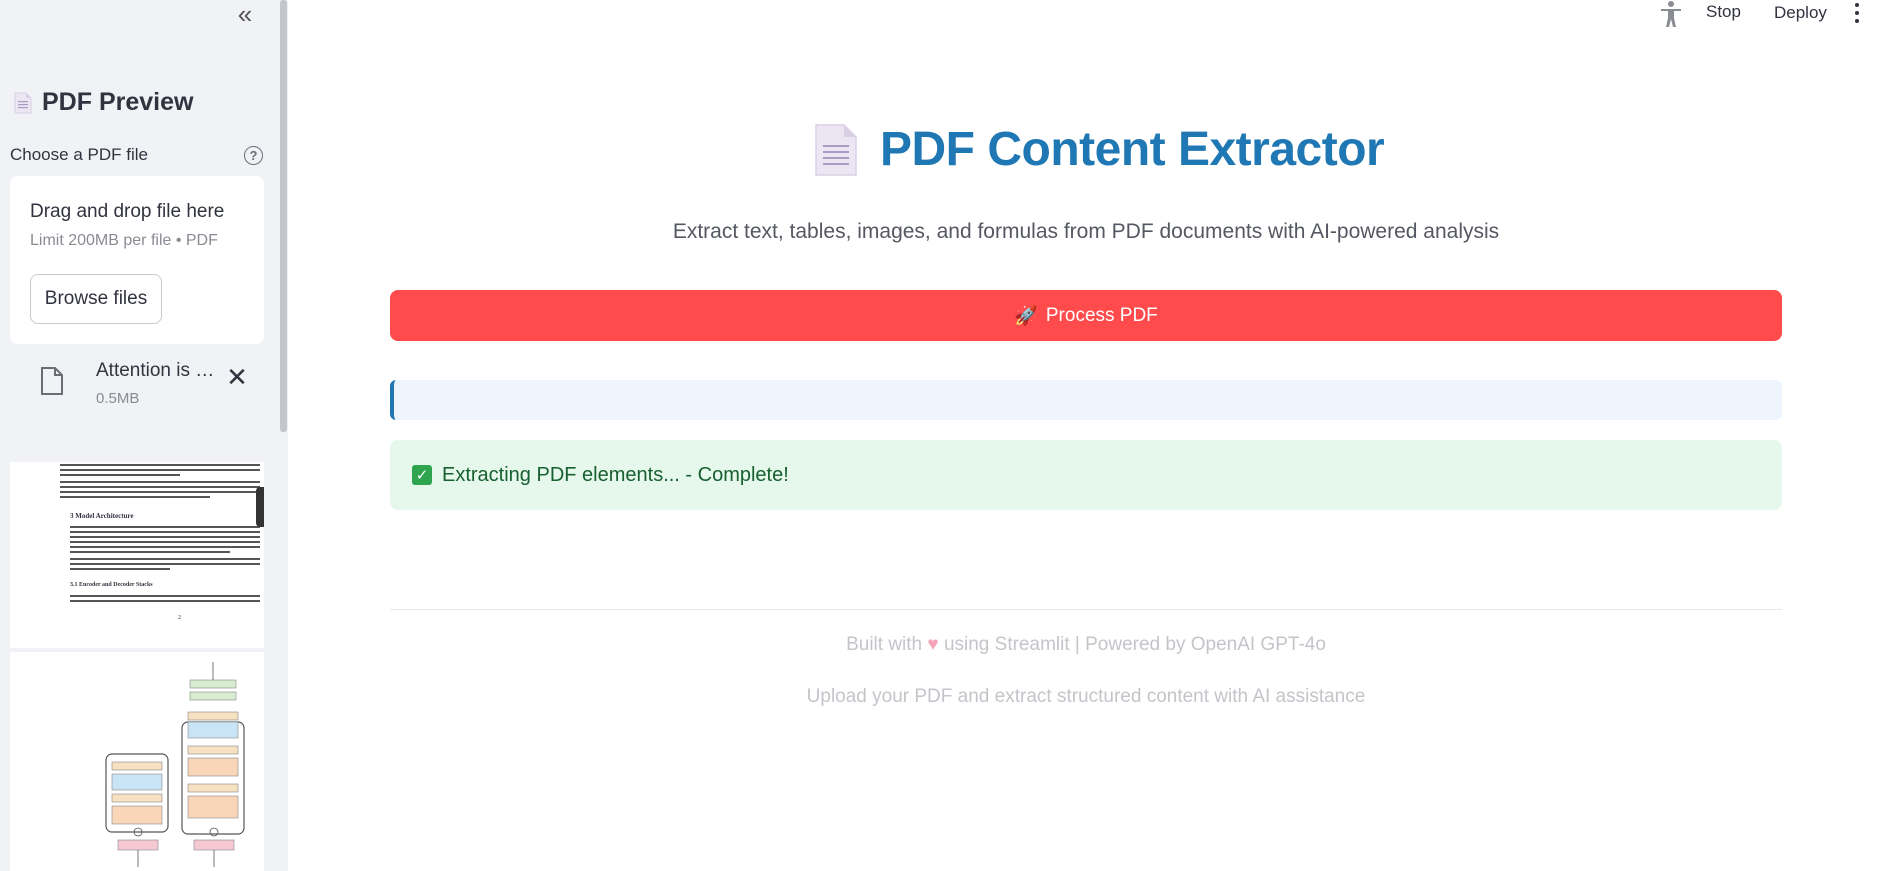  What do you see at coordinates (1723, 12) in the screenshot?
I see `stop-button: Stop` at bounding box center [1723, 12].